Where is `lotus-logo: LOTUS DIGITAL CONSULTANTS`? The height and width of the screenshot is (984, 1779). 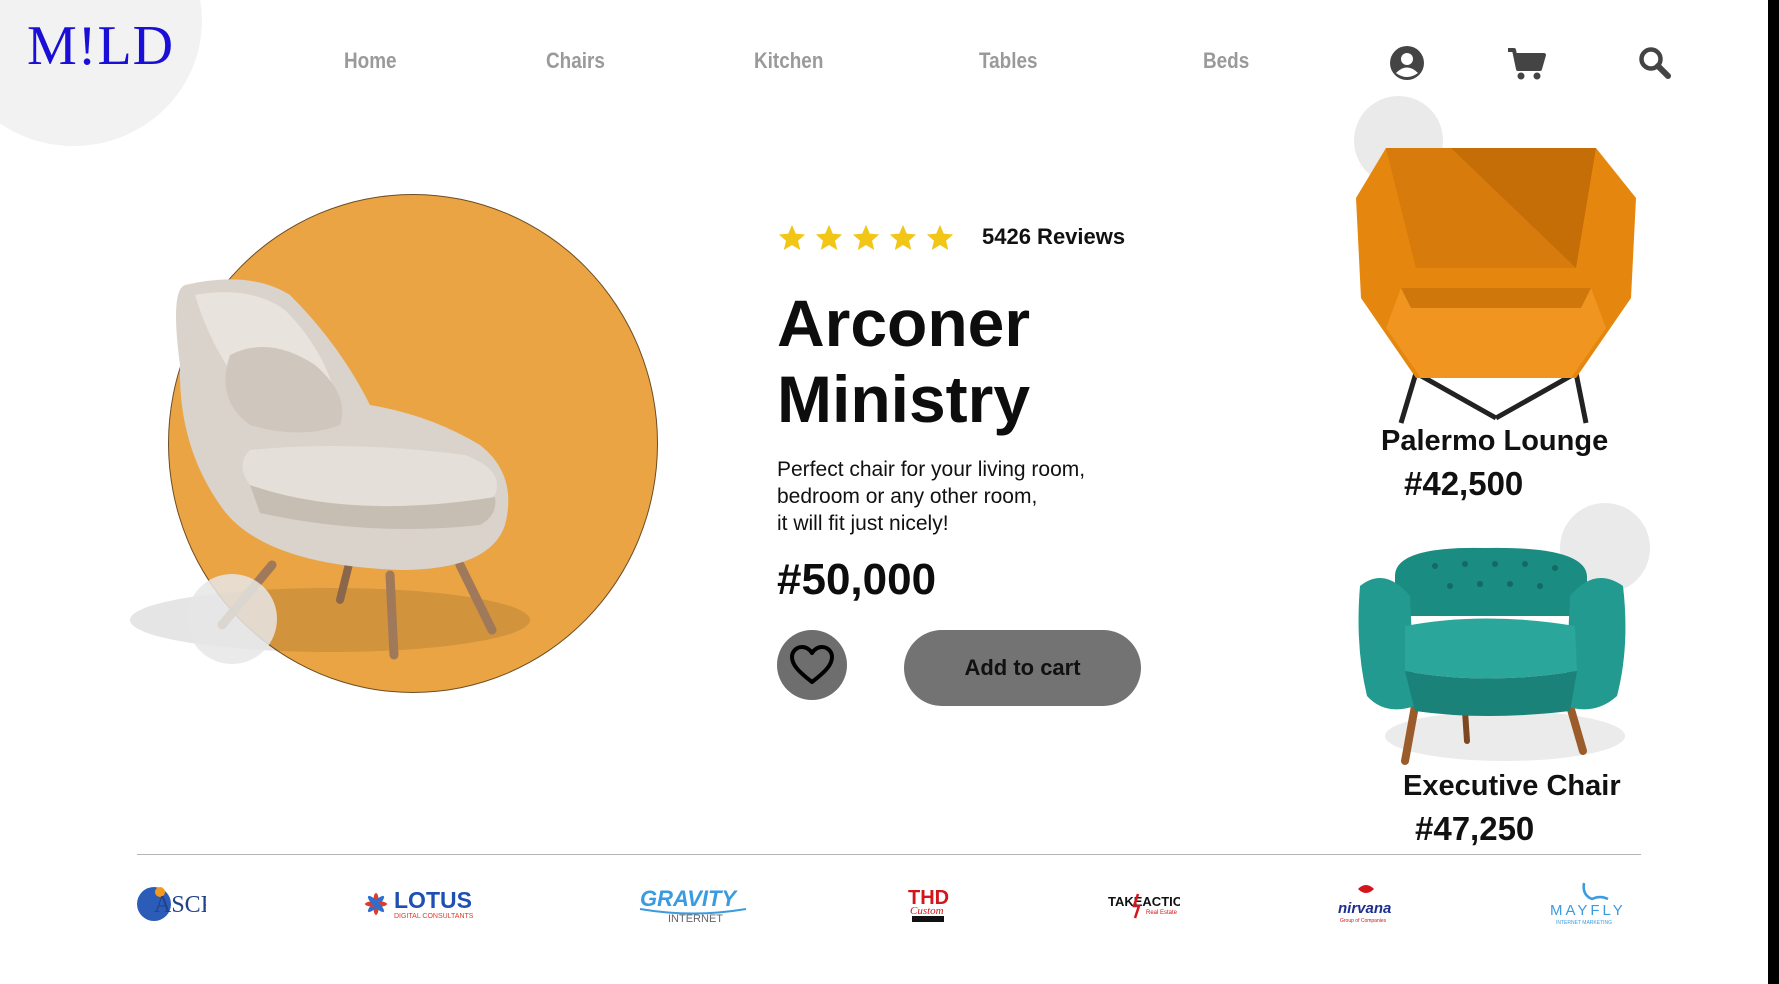
lotus-logo: LOTUS DIGITAL CONSULTANTS is located at coordinates (419, 903).